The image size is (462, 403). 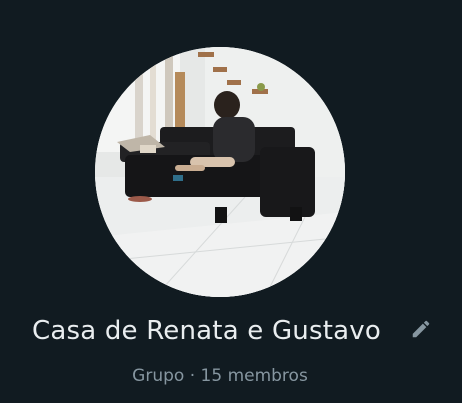 I want to click on group-meta: Grupo · 15 membros, so click(x=220, y=376).